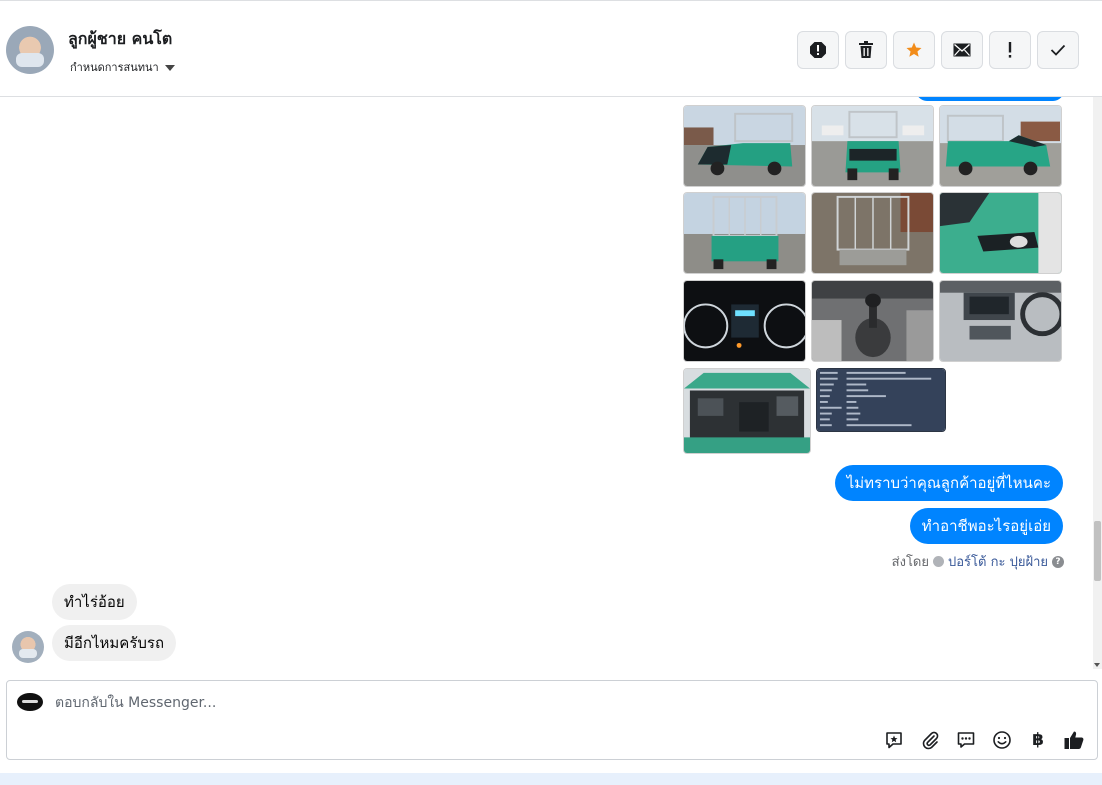  I want to click on like-icon, so click(1074, 740).